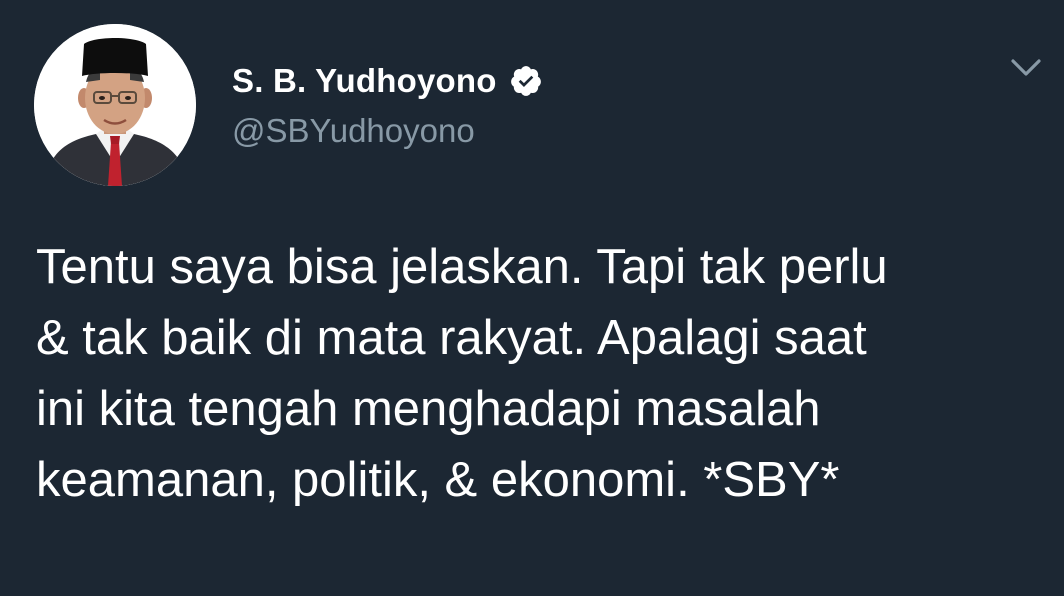 The width and height of the screenshot is (1064, 596). Describe the element at coordinates (438, 480) in the screenshot. I see `tweet-text-line: keamanan, politik, & ekonomi. *SBY*` at that location.